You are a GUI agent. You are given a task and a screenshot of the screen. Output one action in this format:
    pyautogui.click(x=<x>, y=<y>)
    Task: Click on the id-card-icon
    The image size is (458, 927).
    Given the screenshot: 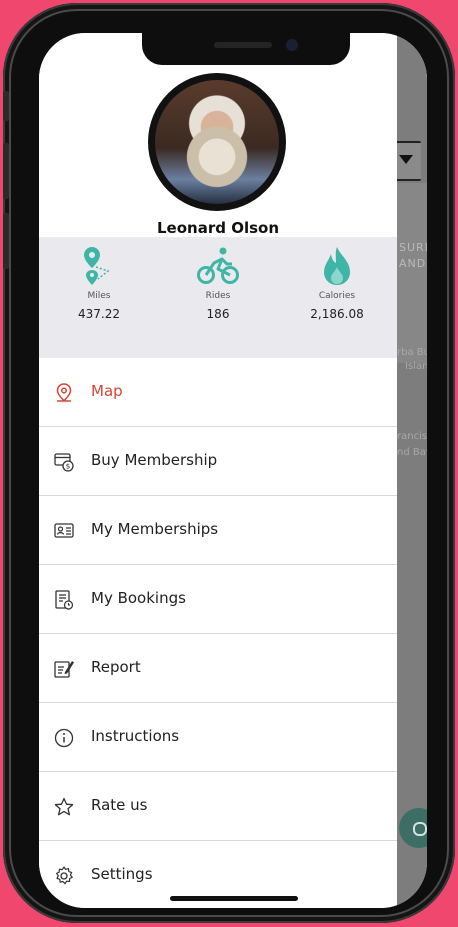 What is the action you would take?
    pyautogui.click(x=64, y=530)
    